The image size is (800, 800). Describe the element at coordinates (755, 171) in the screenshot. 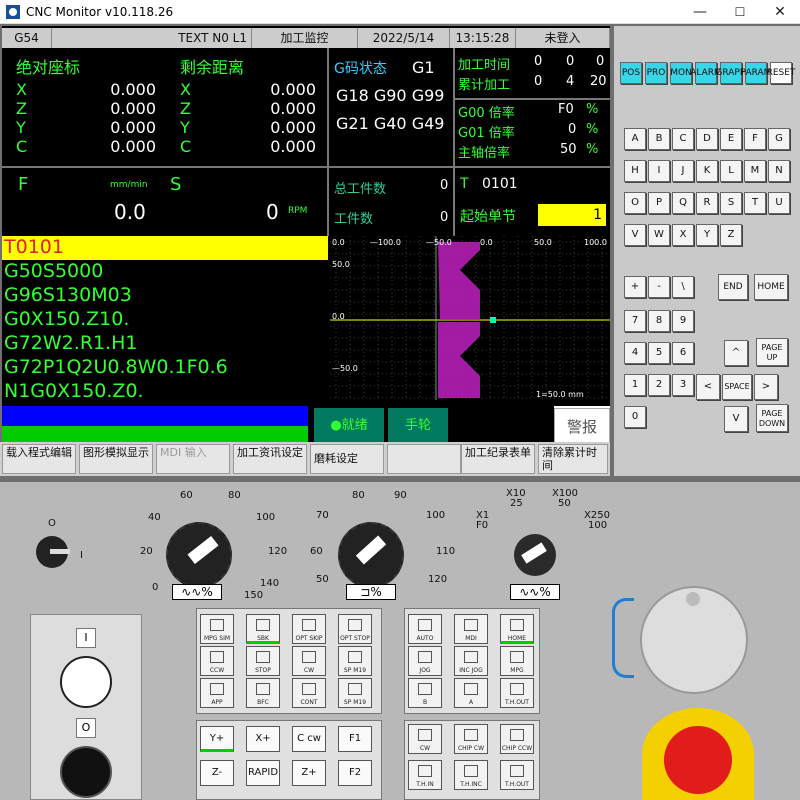

I see `key-letter-m: M` at that location.